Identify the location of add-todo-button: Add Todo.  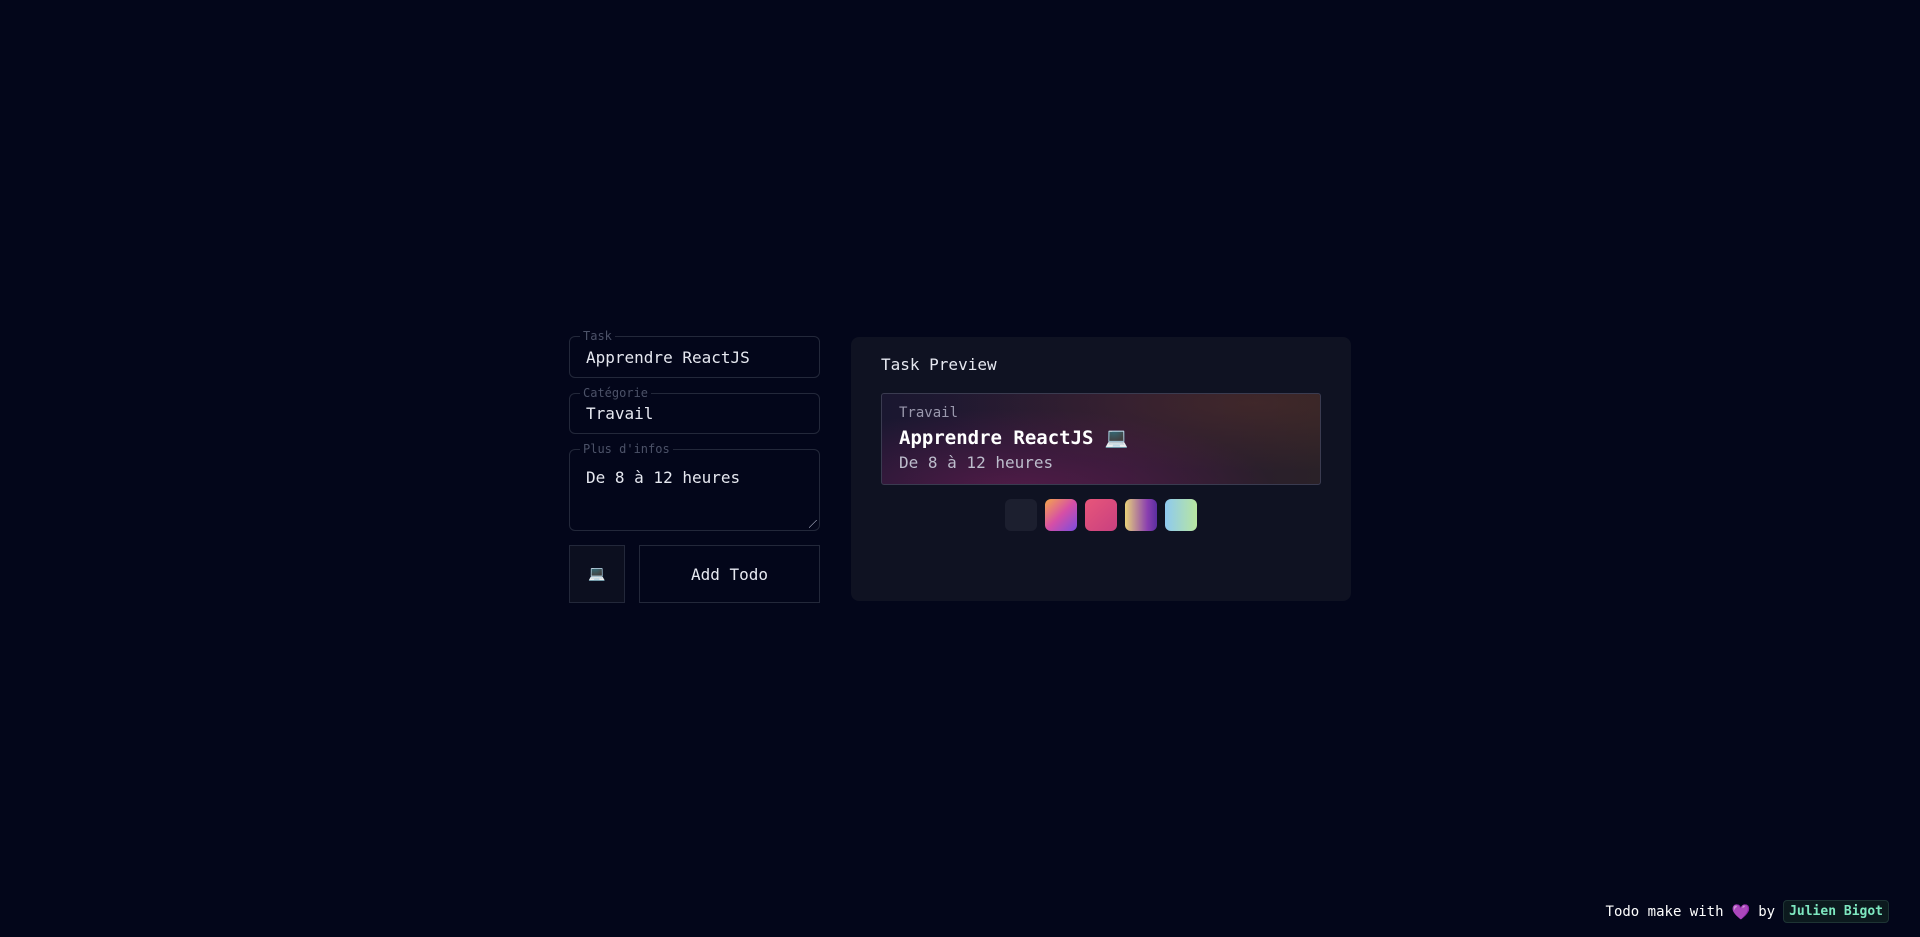
(729, 574).